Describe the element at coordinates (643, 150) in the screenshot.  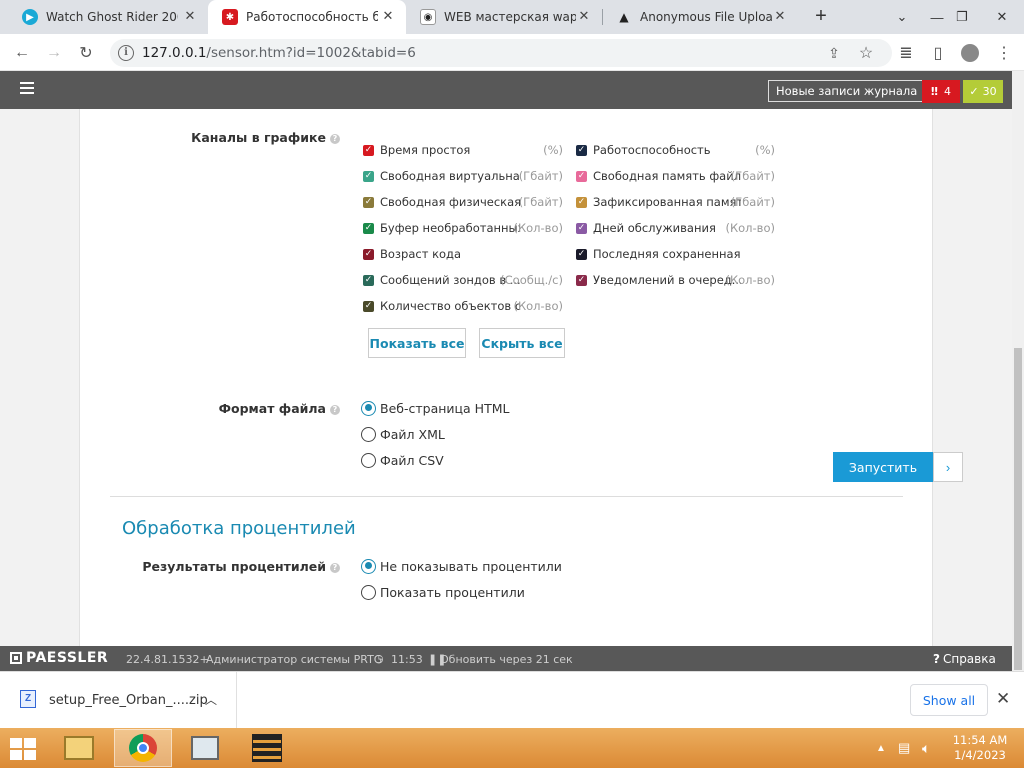
I see `channel-checkbox-item: ✓ Работоспособность` at that location.